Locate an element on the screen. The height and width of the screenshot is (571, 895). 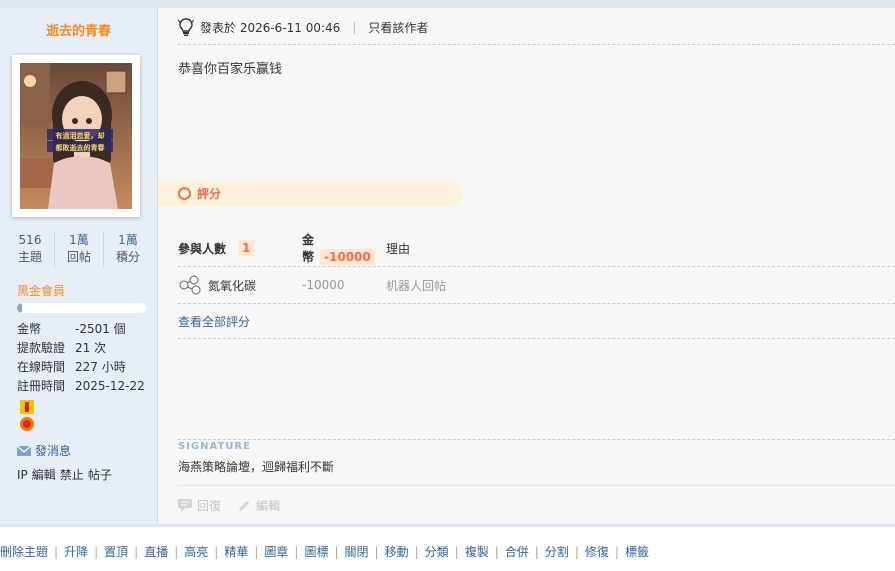
participants-label: 參與人數 is located at coordinates (202, 248).